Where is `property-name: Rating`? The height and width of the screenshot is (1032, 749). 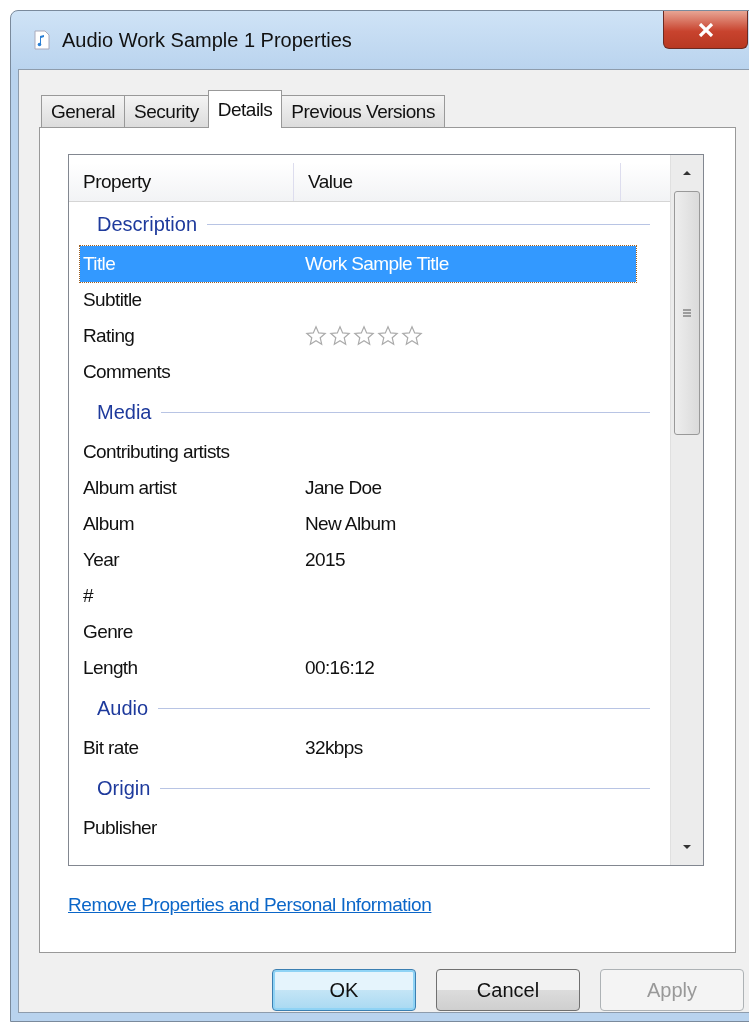 property-name: Rating is located at coordinates (109, 336).